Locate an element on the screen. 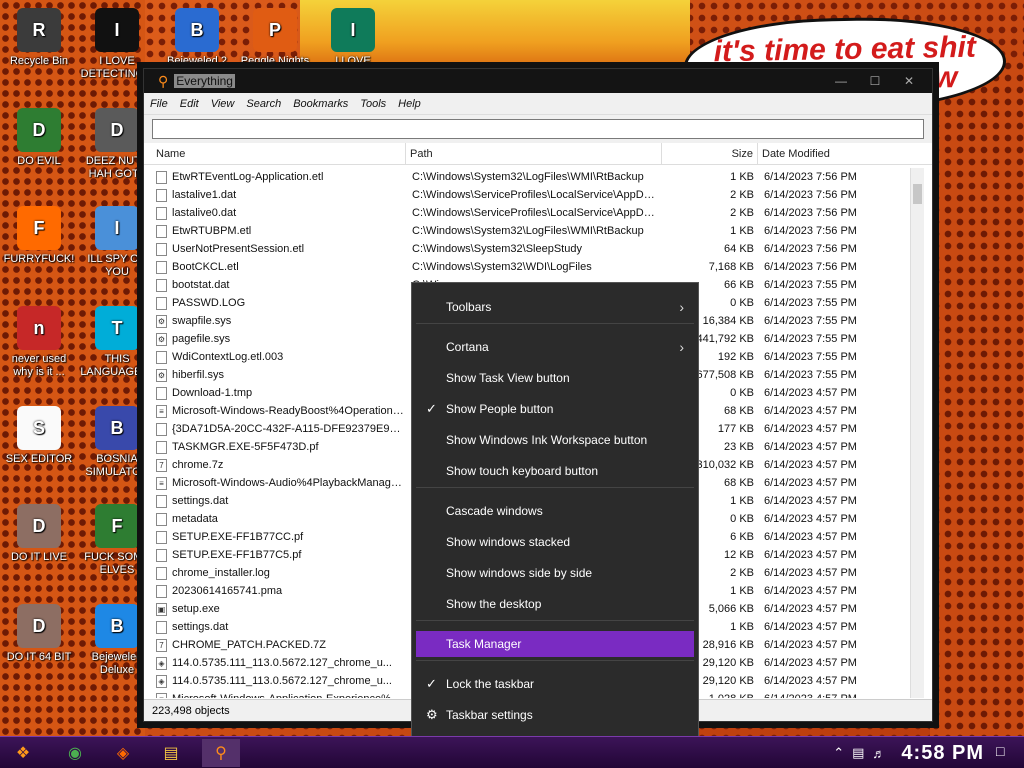 The width and height of the screenshot is (1024, 768). menu-search: Search is located at coordinates (263, 104).